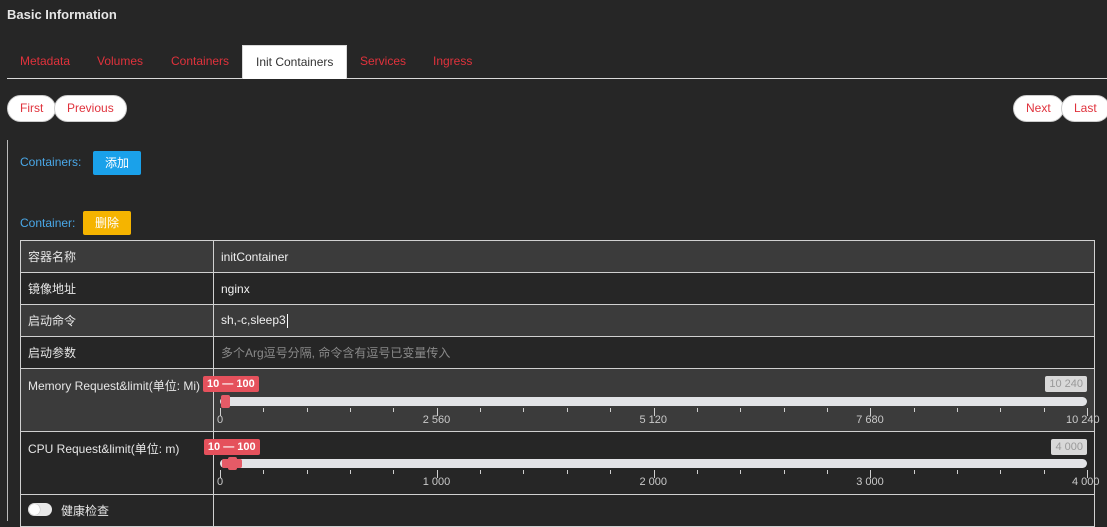  Describe the element at coordinates (654, 288) in the screenshot. I see `image-address-input: nginx` at that location.